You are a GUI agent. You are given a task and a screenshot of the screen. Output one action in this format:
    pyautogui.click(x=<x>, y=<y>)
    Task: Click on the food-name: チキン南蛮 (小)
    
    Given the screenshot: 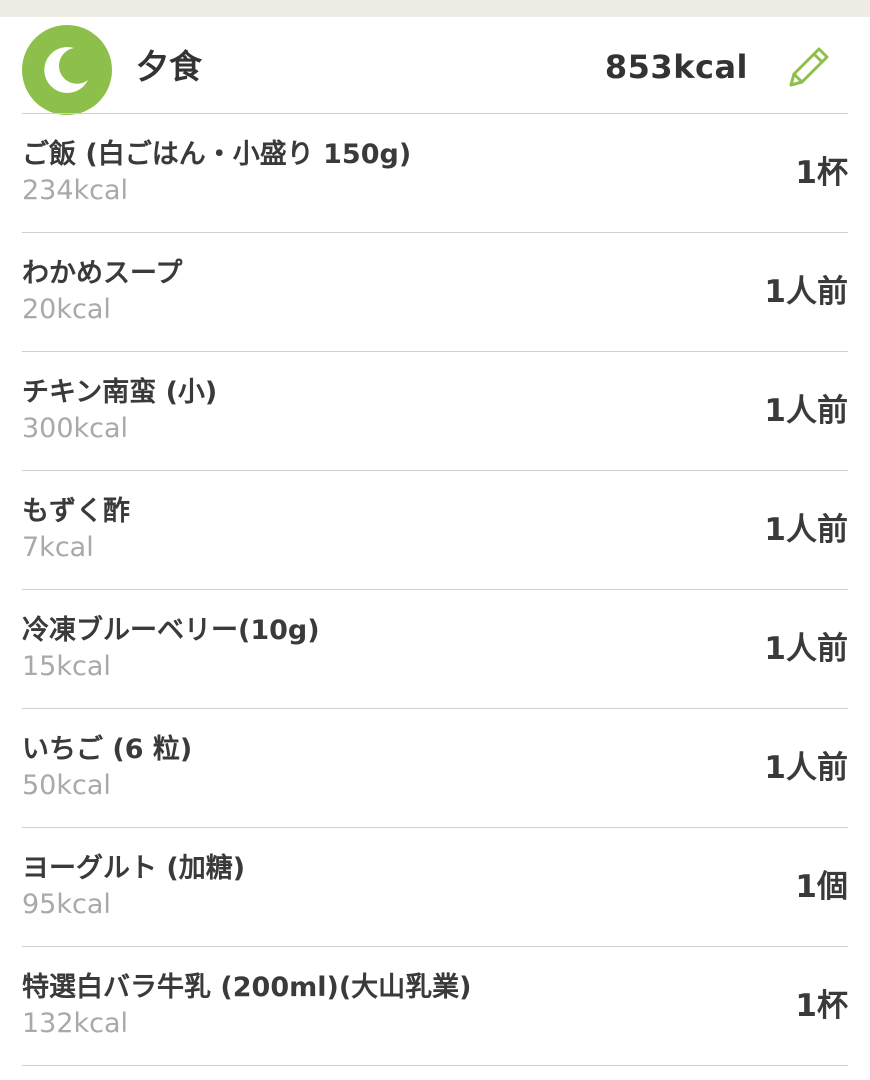 What is the action you would take?
    pyautogui.click(x=120, y=392)
    